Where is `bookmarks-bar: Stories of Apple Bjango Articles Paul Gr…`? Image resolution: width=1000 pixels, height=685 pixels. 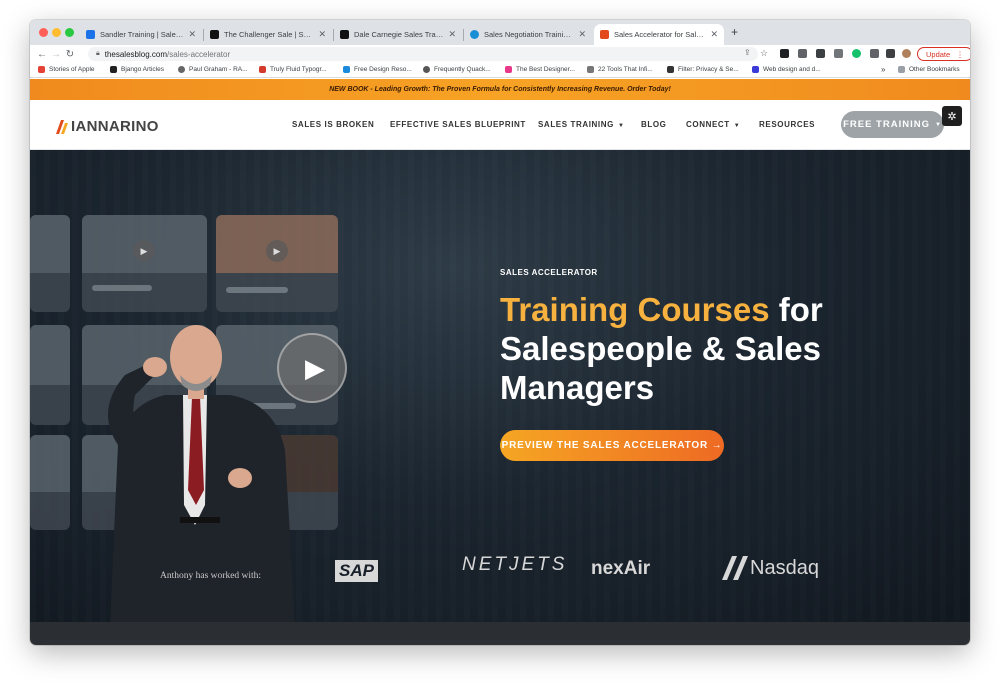
bookmarks-bar: Stories of Apple Bjango Articles Paul Gr… is located at coordinates (500, 70).